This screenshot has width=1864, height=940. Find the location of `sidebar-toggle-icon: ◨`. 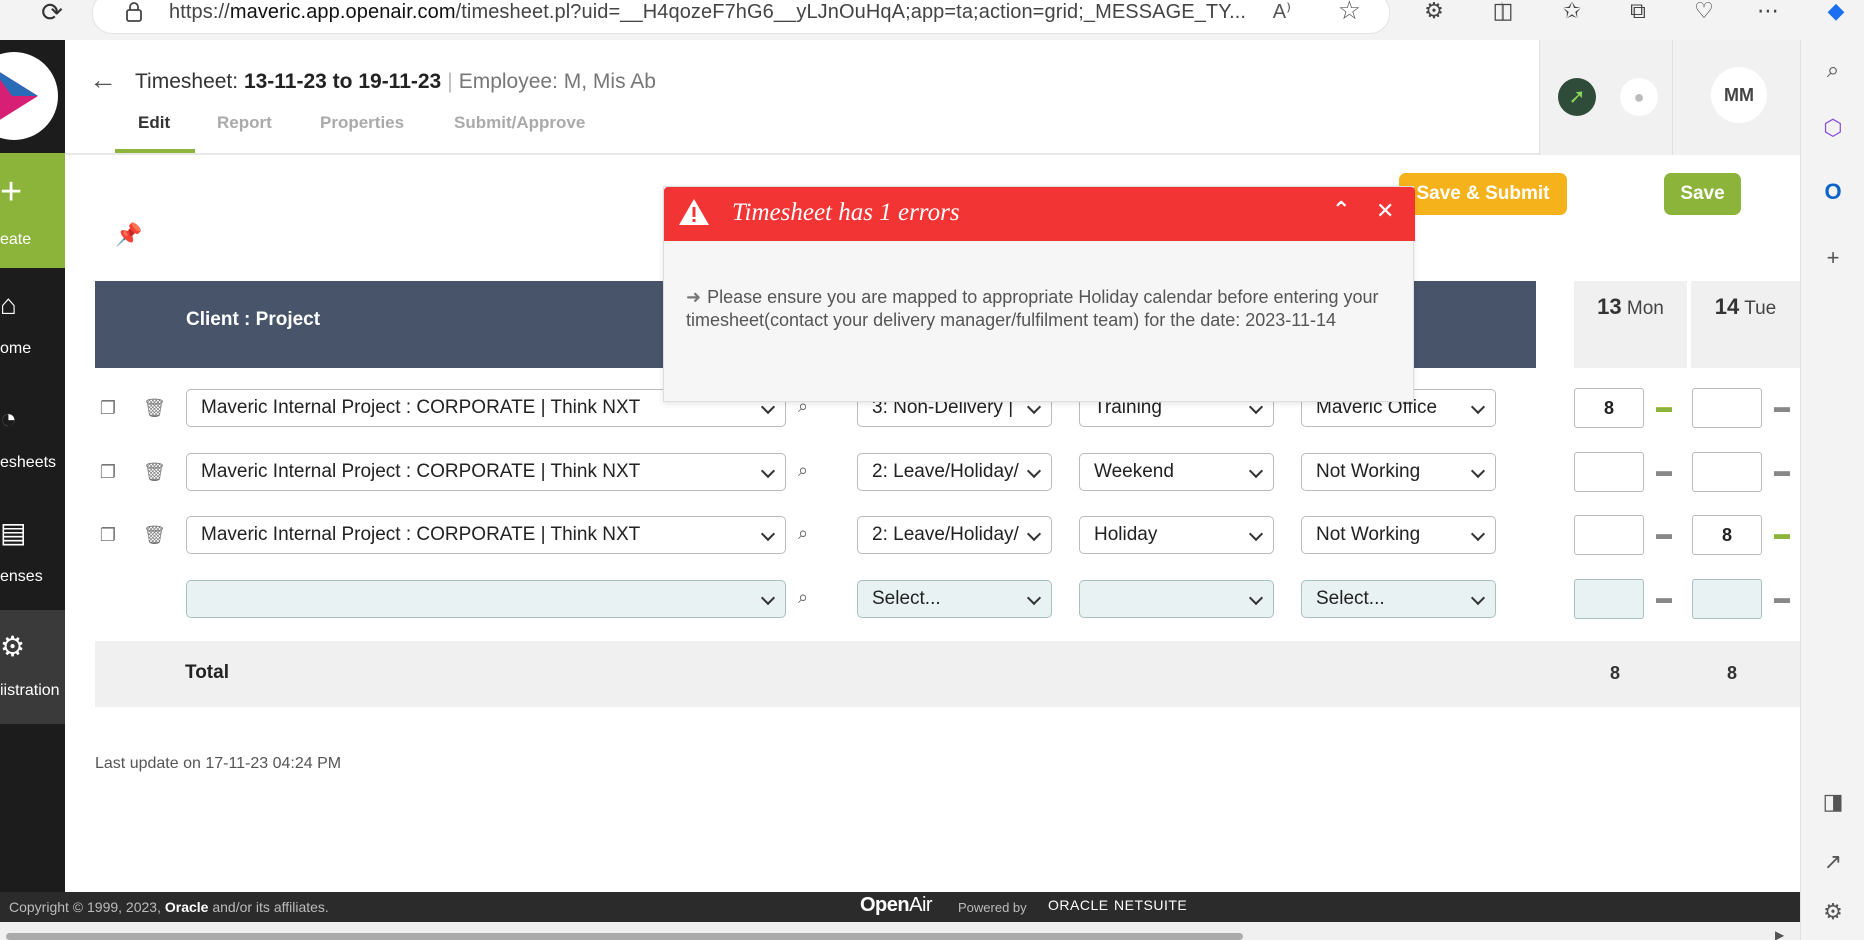

sidebar-toggle-icon: ◨ is located at coordinates (1833, 802).